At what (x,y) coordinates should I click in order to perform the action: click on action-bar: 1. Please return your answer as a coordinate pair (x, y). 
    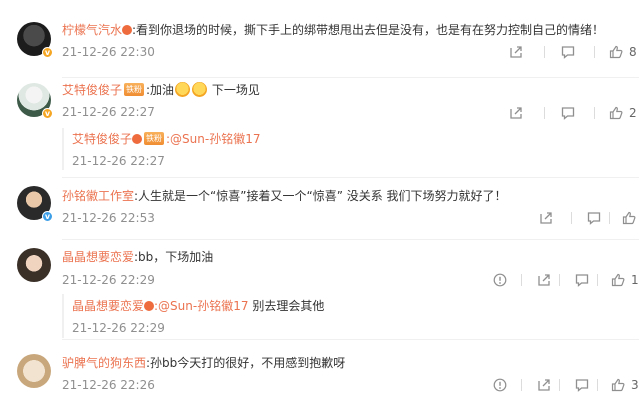
    Looking at the image, I should click on (539, 280).